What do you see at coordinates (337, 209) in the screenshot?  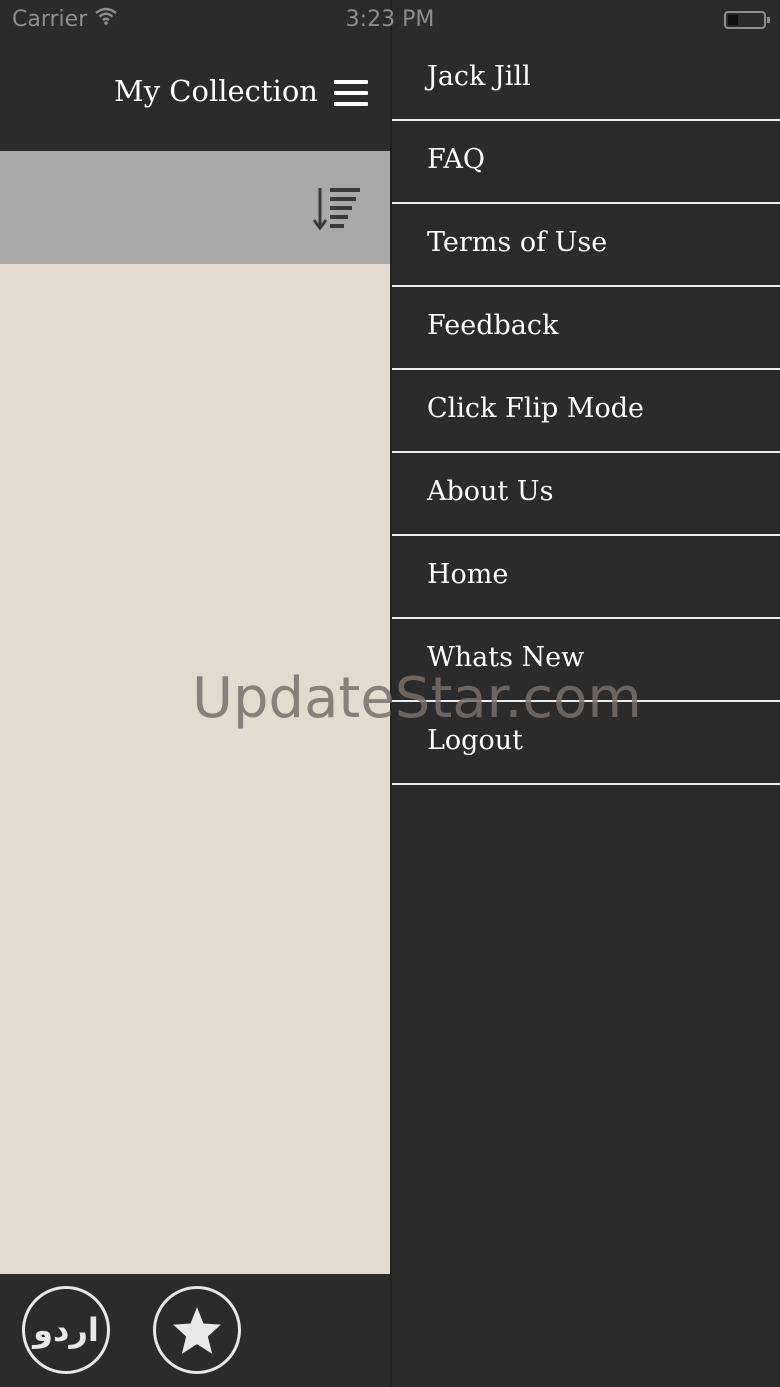 I see `sort-icon` at bounding box center [337, 209].